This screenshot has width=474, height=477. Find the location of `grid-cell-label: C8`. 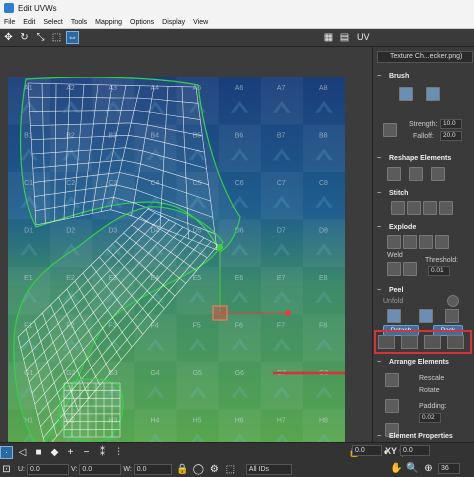

grid-cell-label: C8 is located at coordinates (323, 183).